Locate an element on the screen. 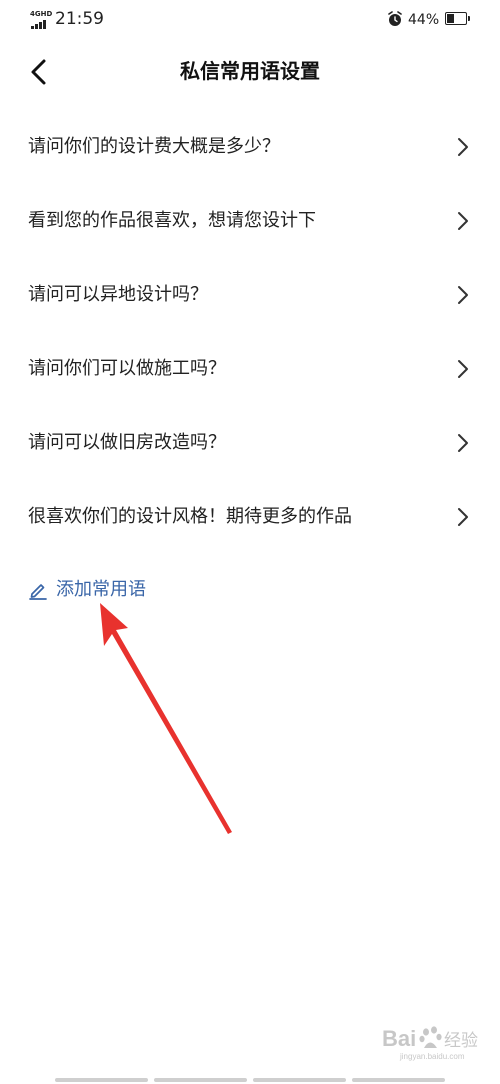 This screenshot has width=500, height=1084. list-item: 很喜欢你们的设计风格！期待更多的作品 is located at coordinates (250, 517).